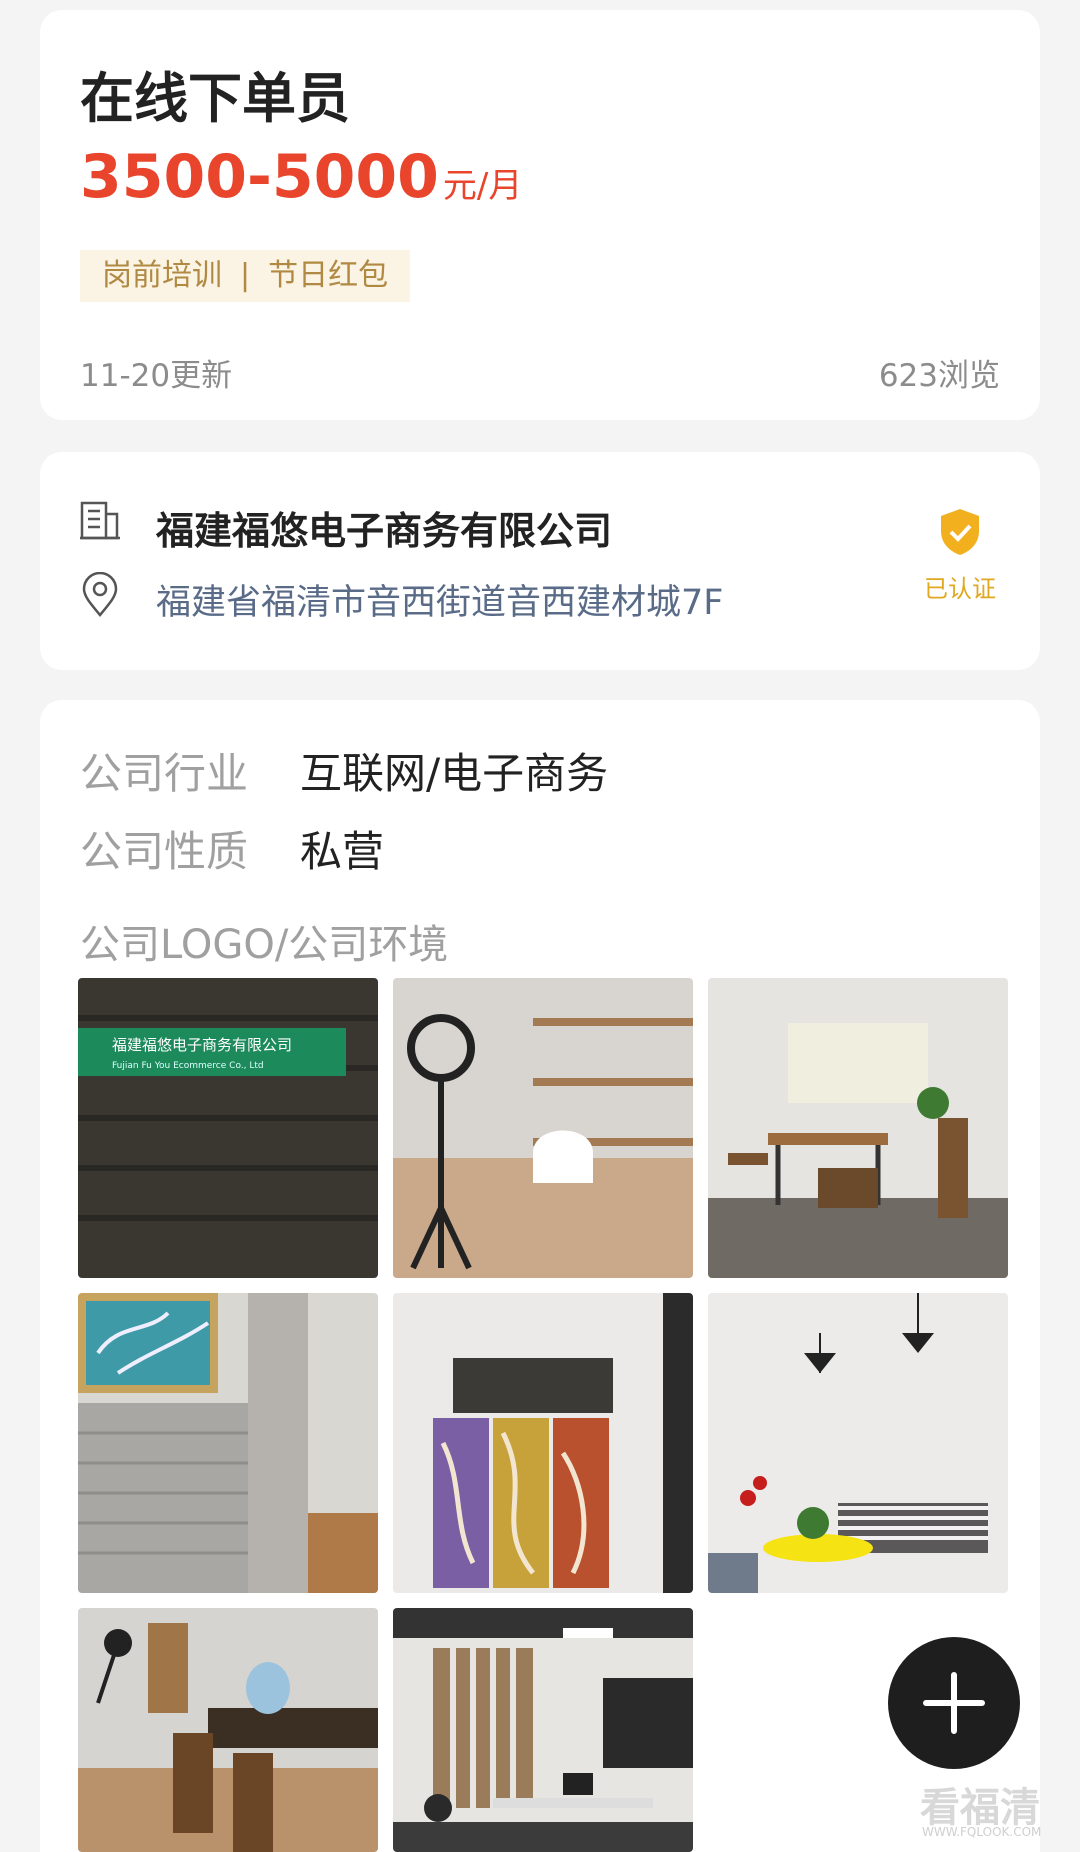 The image size is (1080, 1852). What do you see at coordinates (543, 1443) in the screenshot?
I see `photo-art-panels` at bounding box center [543, 1443].